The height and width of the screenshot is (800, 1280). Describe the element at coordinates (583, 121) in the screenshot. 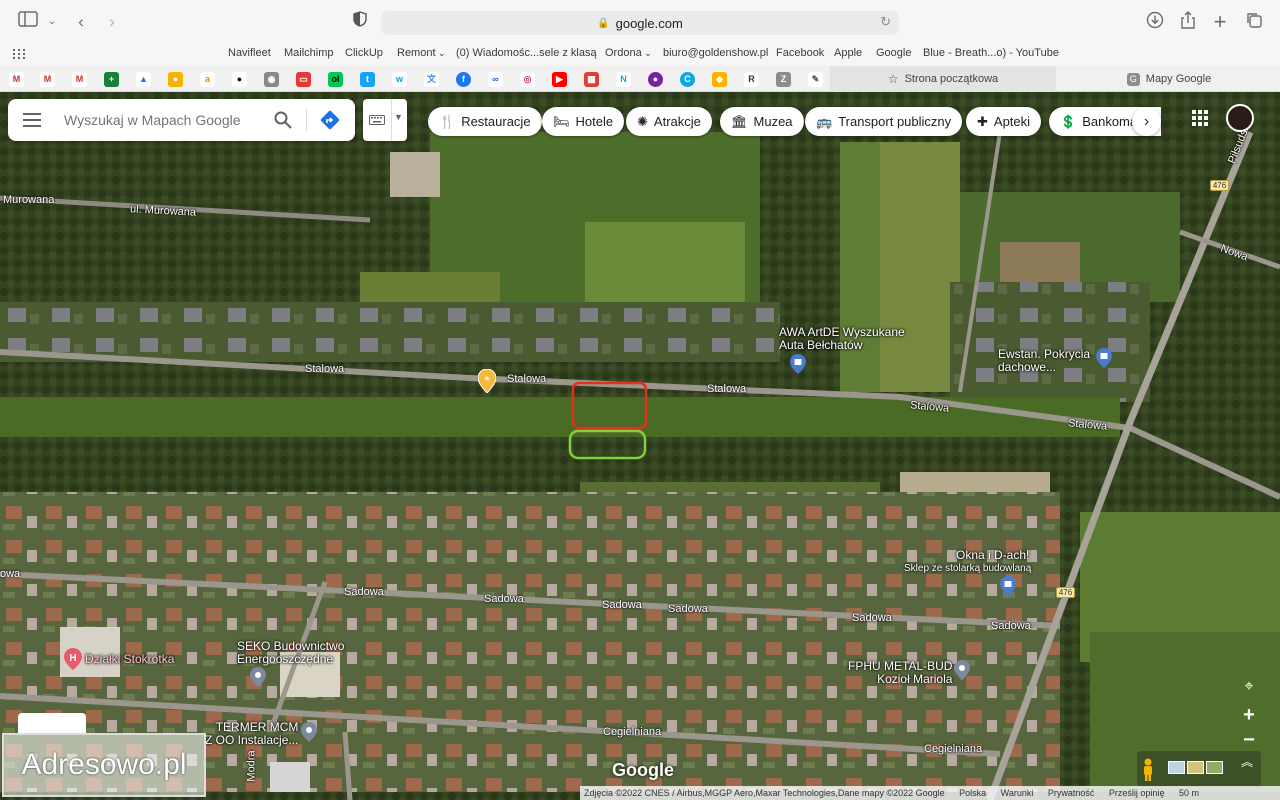

I see `chip-hotele: 🛏 Hotele` at that location.